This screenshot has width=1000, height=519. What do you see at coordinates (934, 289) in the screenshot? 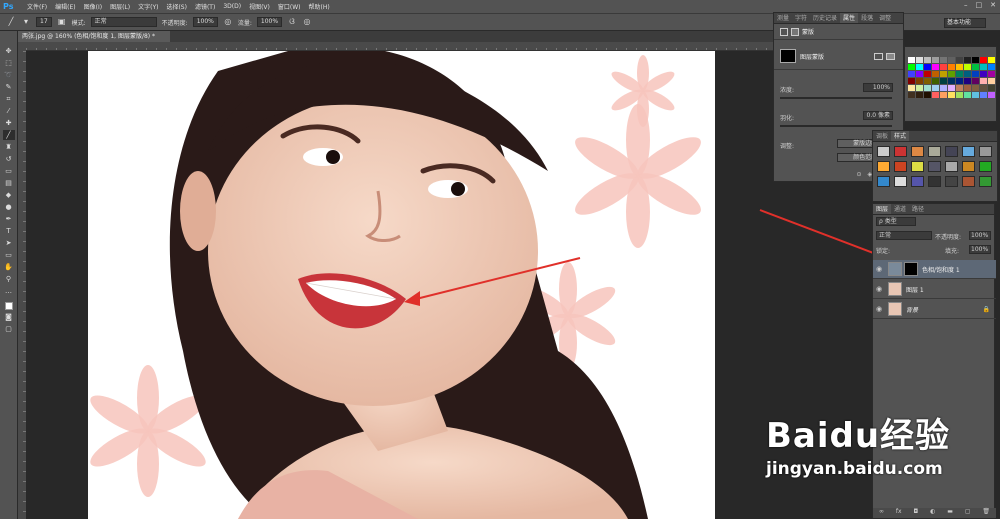
I see `layer-row-layer1: ◉ 图层 1` at bounding box center [934, 289].